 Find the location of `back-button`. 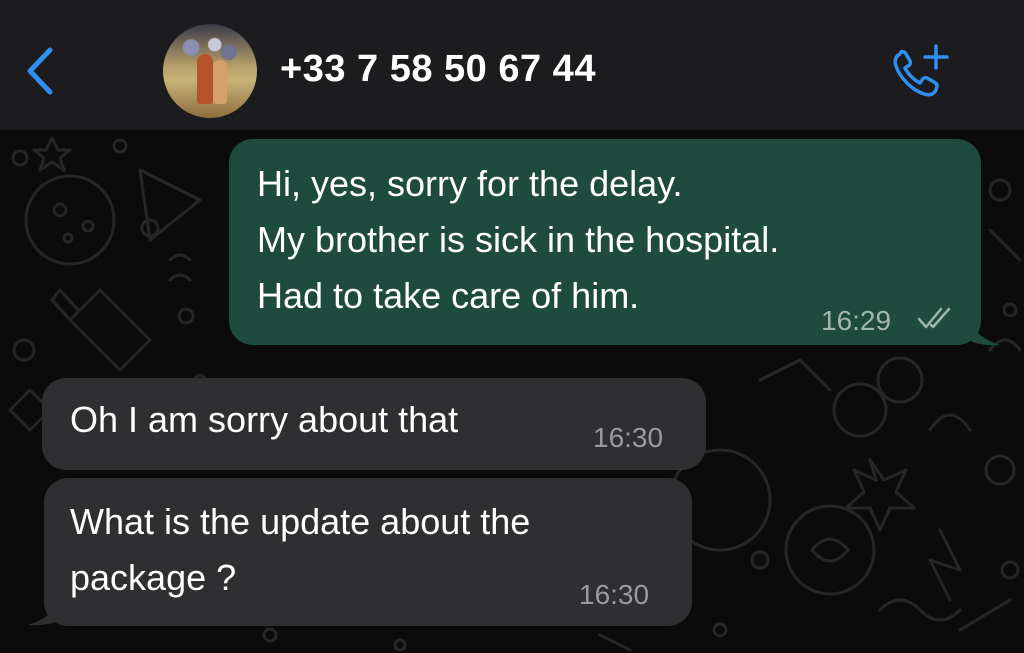

back-button is located at coordinates (40, 71).